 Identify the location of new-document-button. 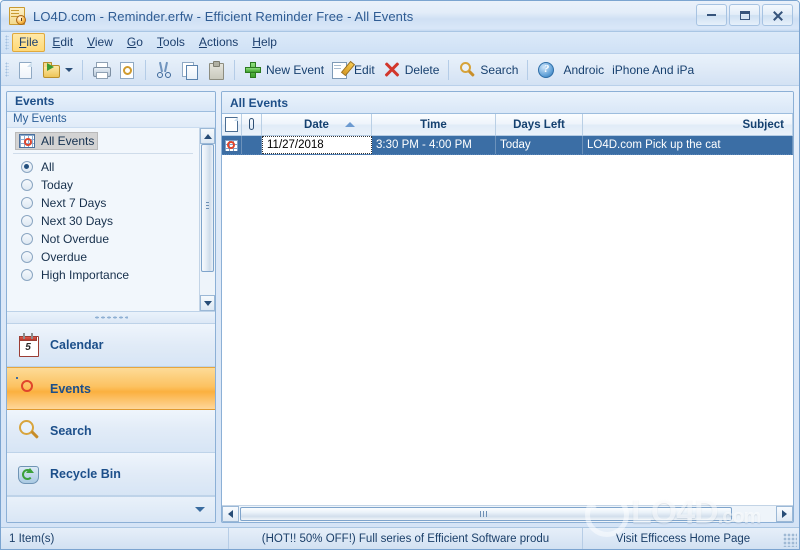
(25, 70).